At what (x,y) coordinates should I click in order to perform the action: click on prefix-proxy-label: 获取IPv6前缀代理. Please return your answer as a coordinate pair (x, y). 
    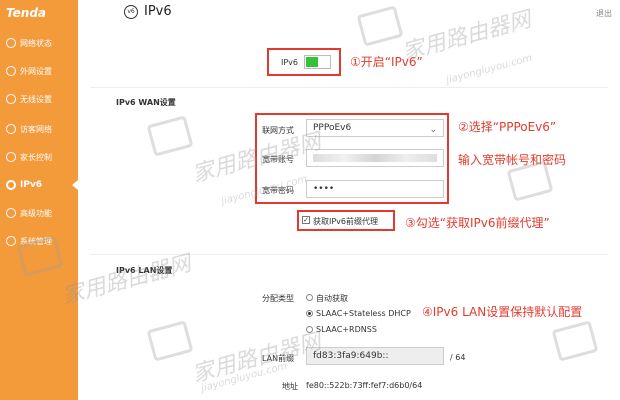
    Looking at the image, I should click on (346, 221).